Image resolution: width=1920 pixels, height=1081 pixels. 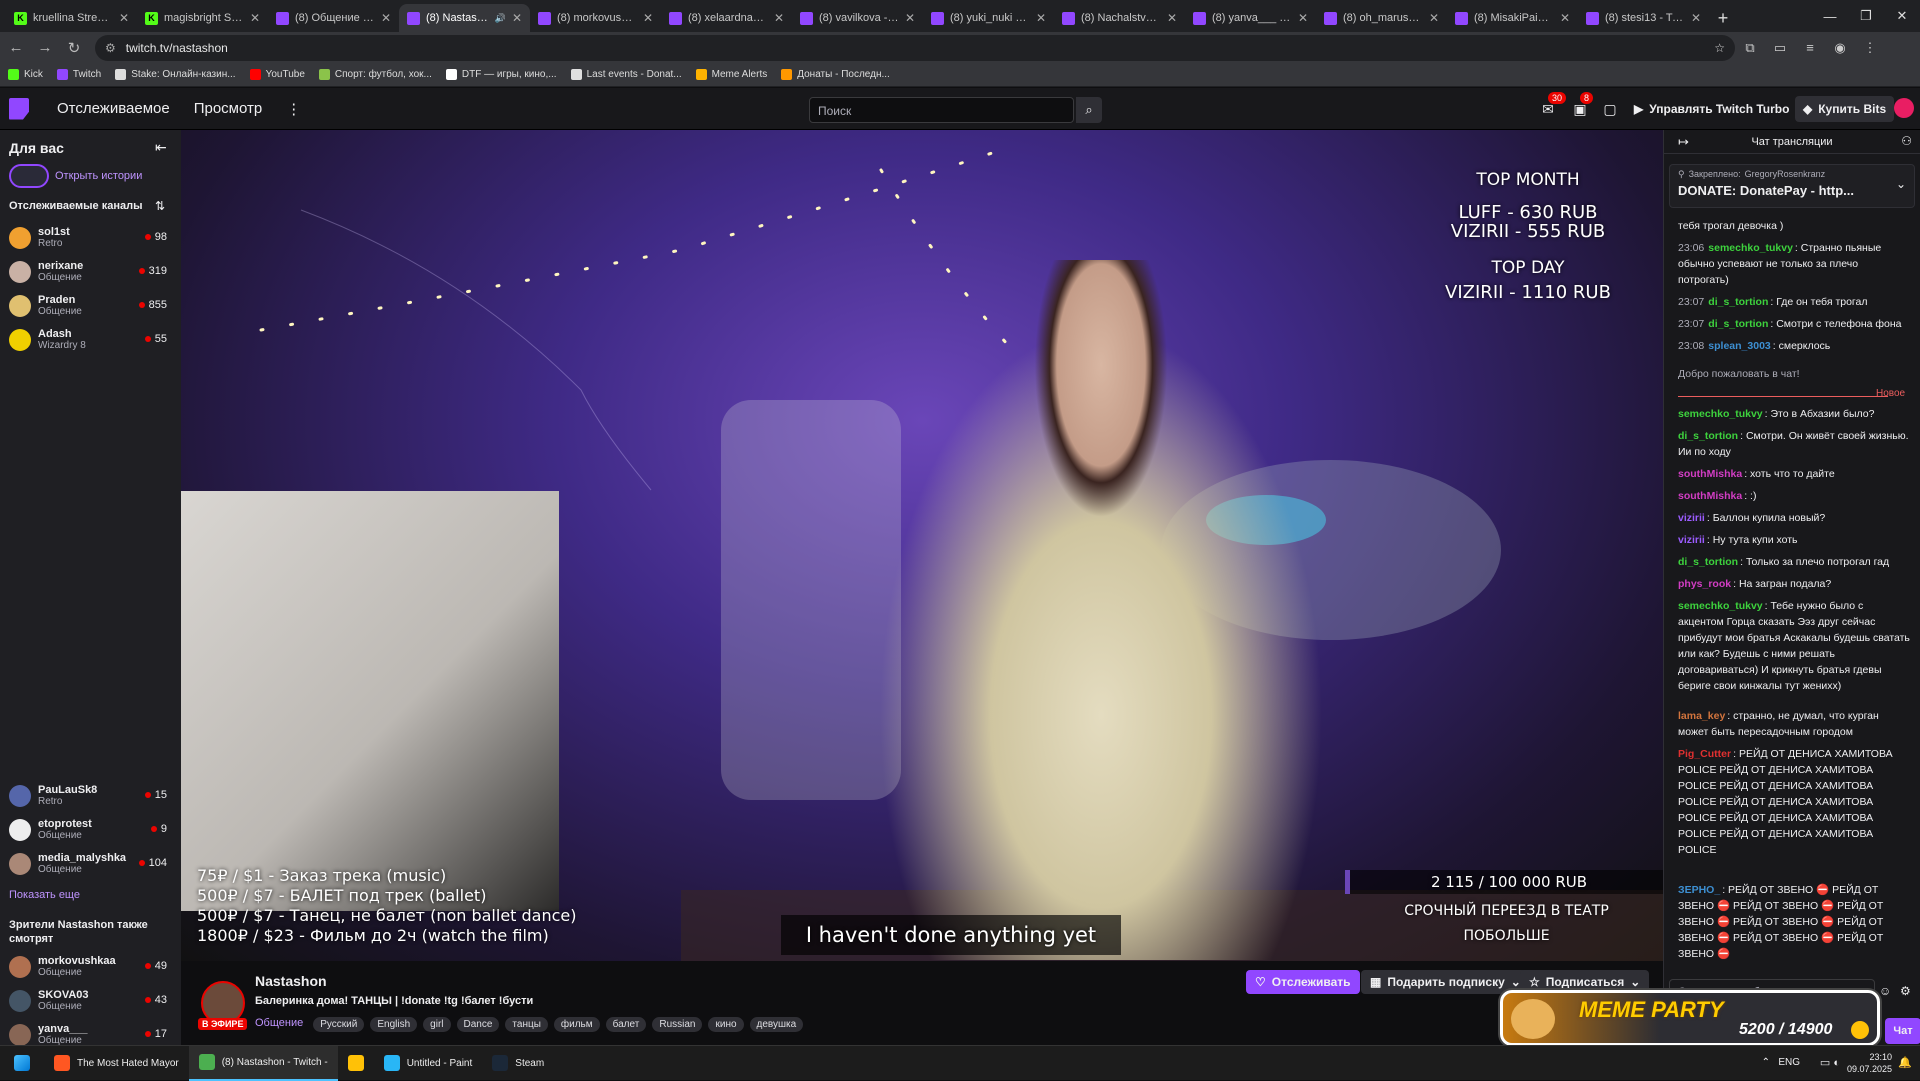 I want to click on stream-tag: фильм, so click(x=576, y=1024).